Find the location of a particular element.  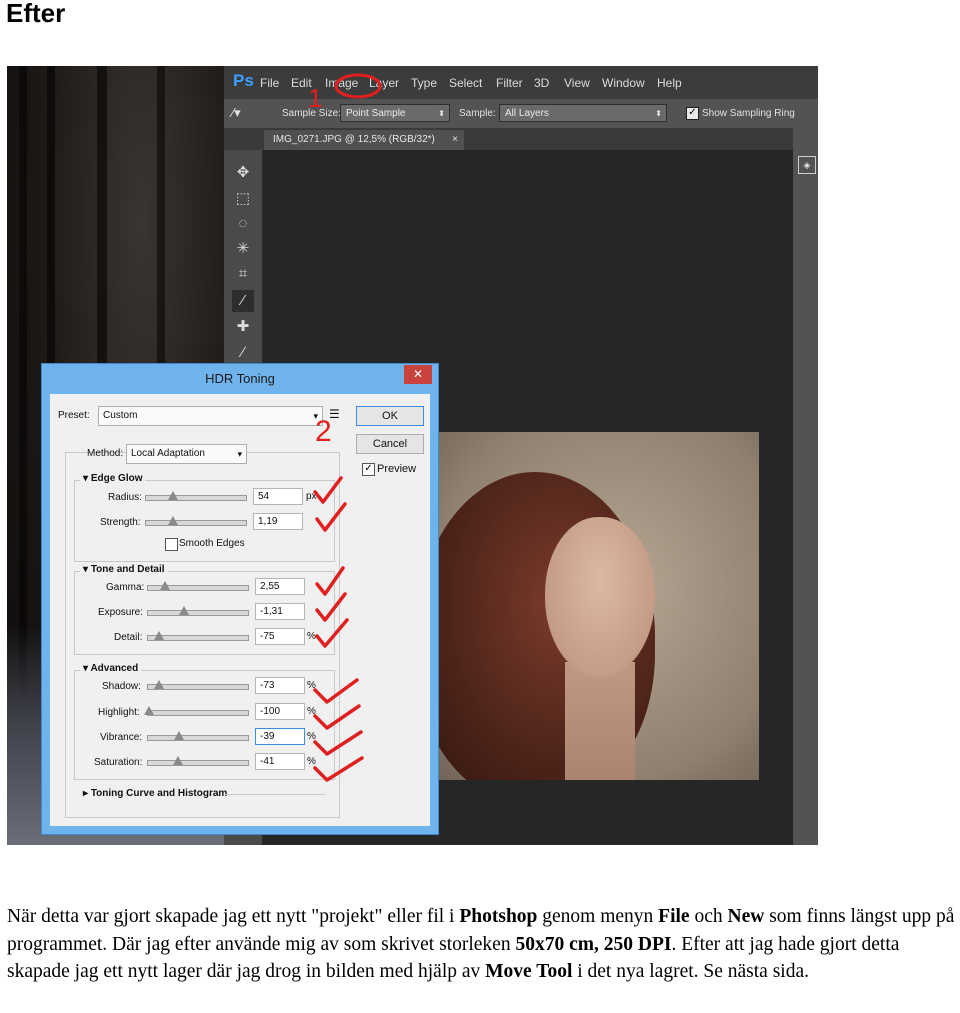

paragraph-text: och is located at coordinates (708, 916).